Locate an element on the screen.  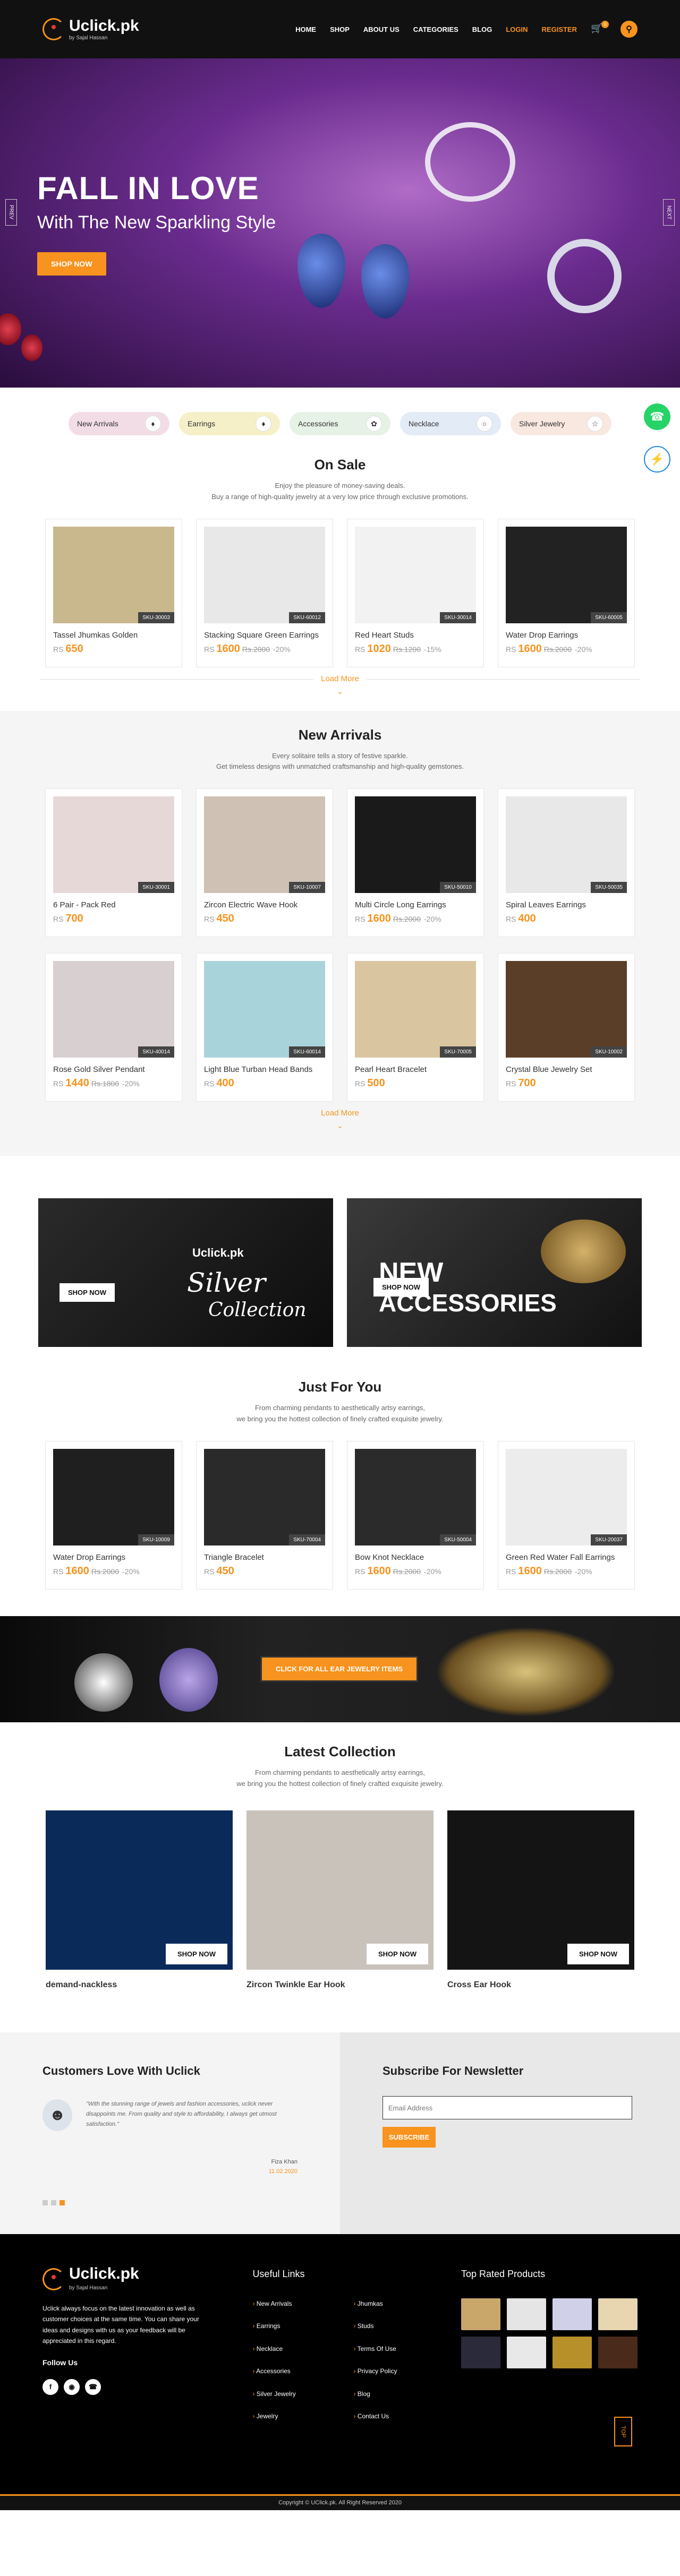
product-name: Pearl Heart Bracelet is located at coordinates (415, 1069).